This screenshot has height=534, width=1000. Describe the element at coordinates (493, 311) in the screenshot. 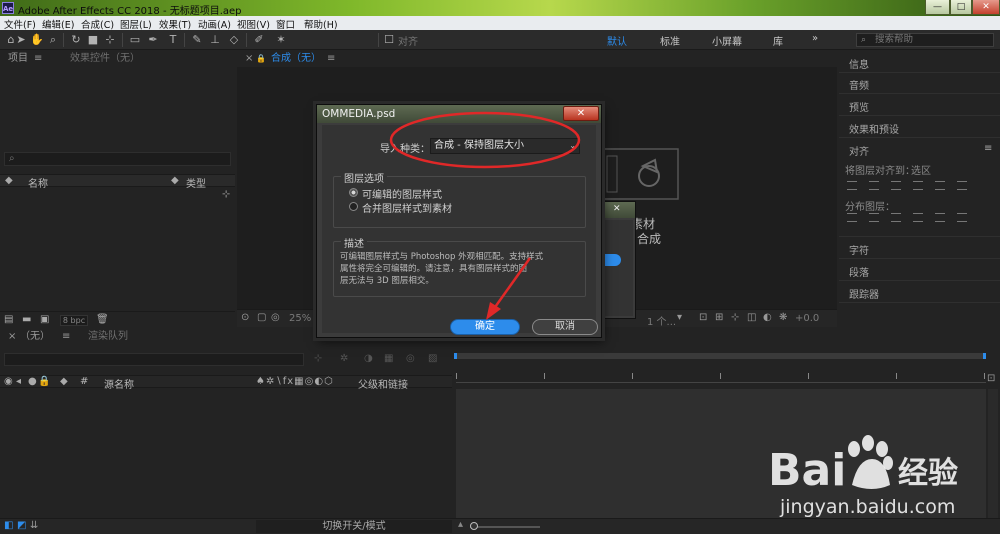

I see `annotation-arrow-head` at that location.